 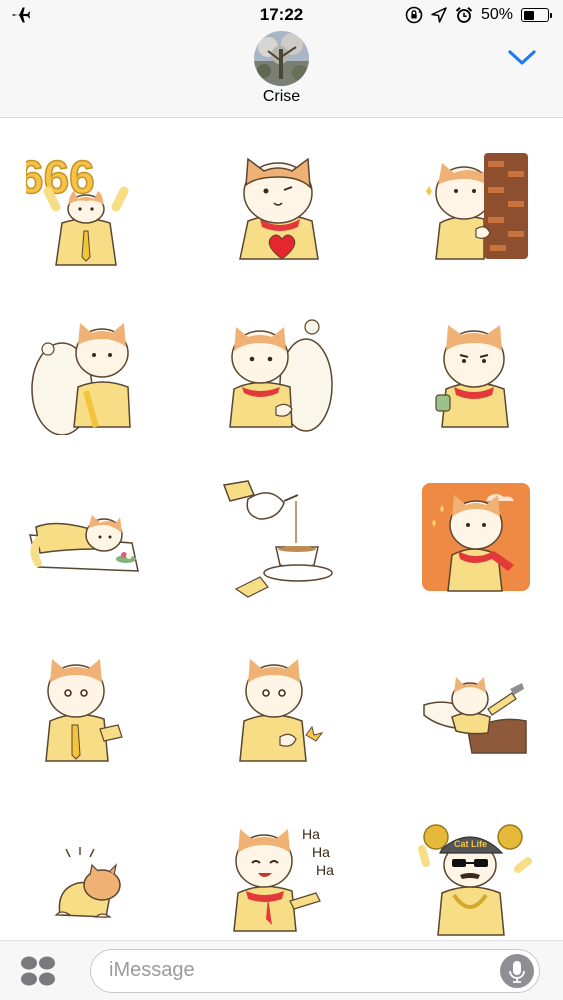 I want to click on sticker-lying-down, so click(x=86, y=539).